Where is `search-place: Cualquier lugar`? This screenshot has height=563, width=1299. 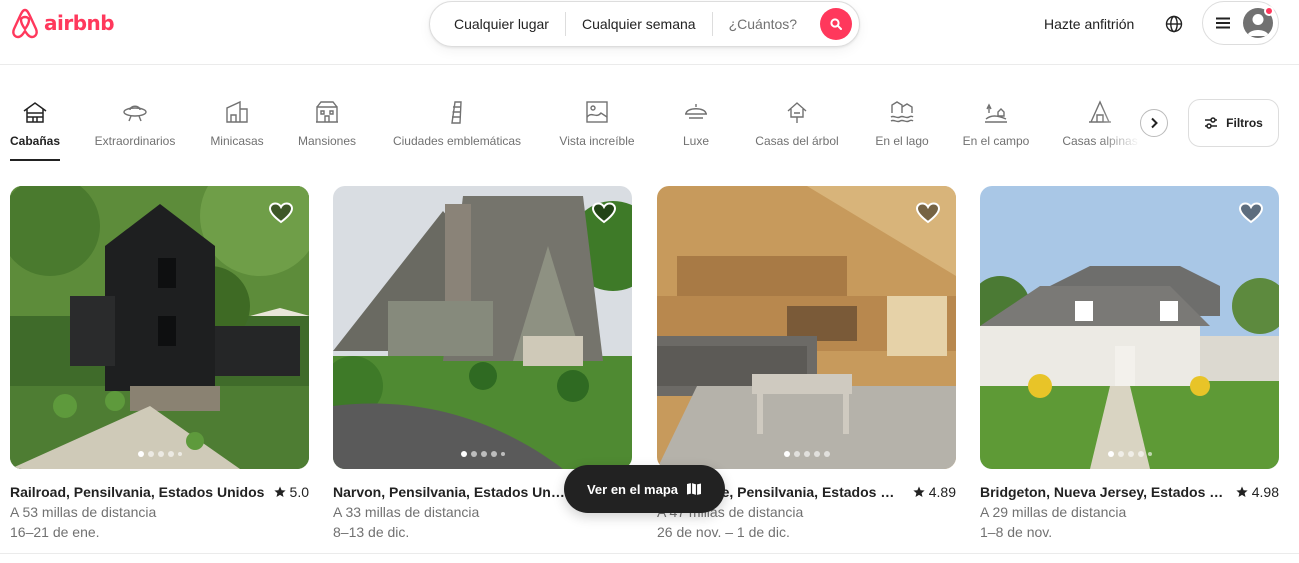 search-place: Cualquier lugar is located at coordinates (497, 24).